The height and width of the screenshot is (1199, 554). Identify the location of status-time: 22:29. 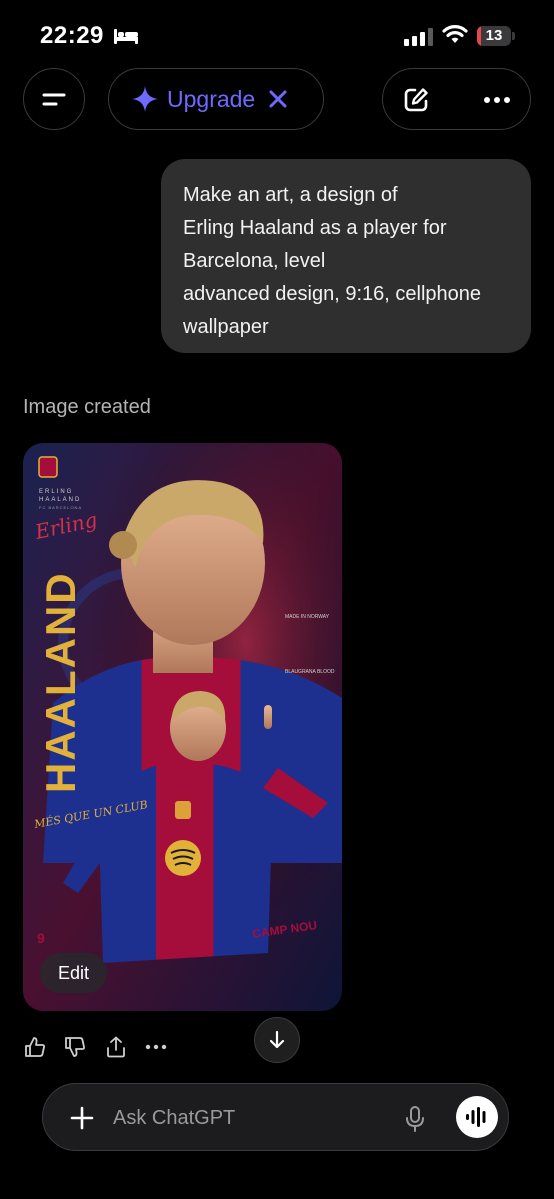
(72, 35).